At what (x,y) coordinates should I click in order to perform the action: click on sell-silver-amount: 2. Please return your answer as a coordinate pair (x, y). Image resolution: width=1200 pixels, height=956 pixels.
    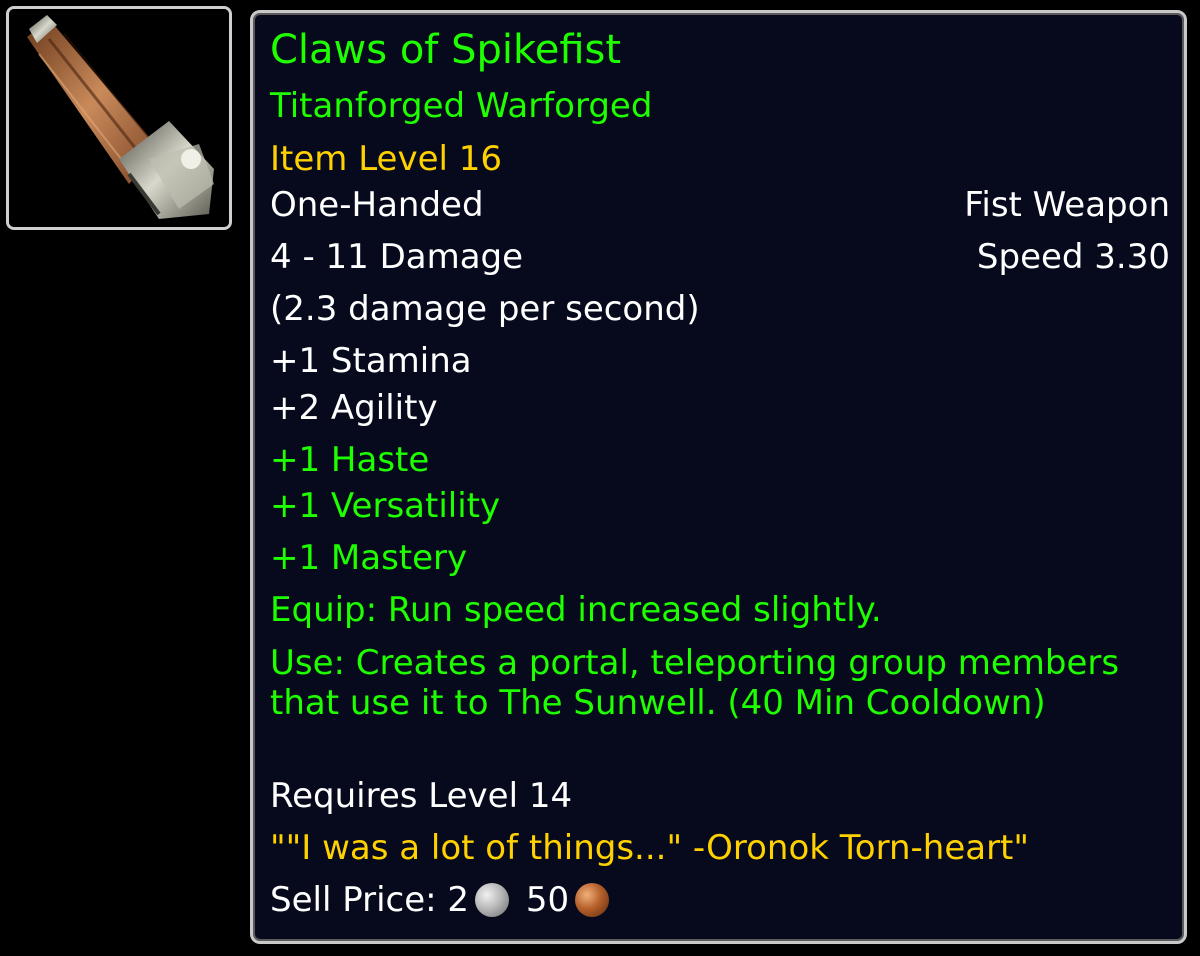
    Looking at the image, I should click on (458, 900).